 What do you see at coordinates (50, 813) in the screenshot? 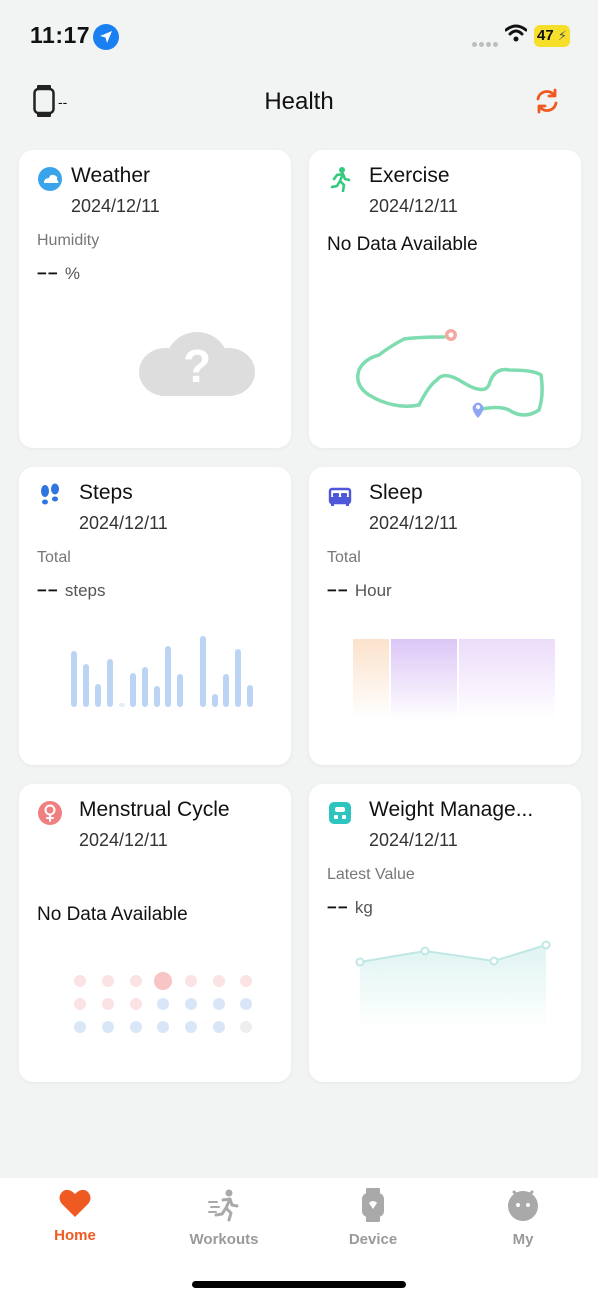
I see `menstrual-icon` at bounding box center [50, 813].